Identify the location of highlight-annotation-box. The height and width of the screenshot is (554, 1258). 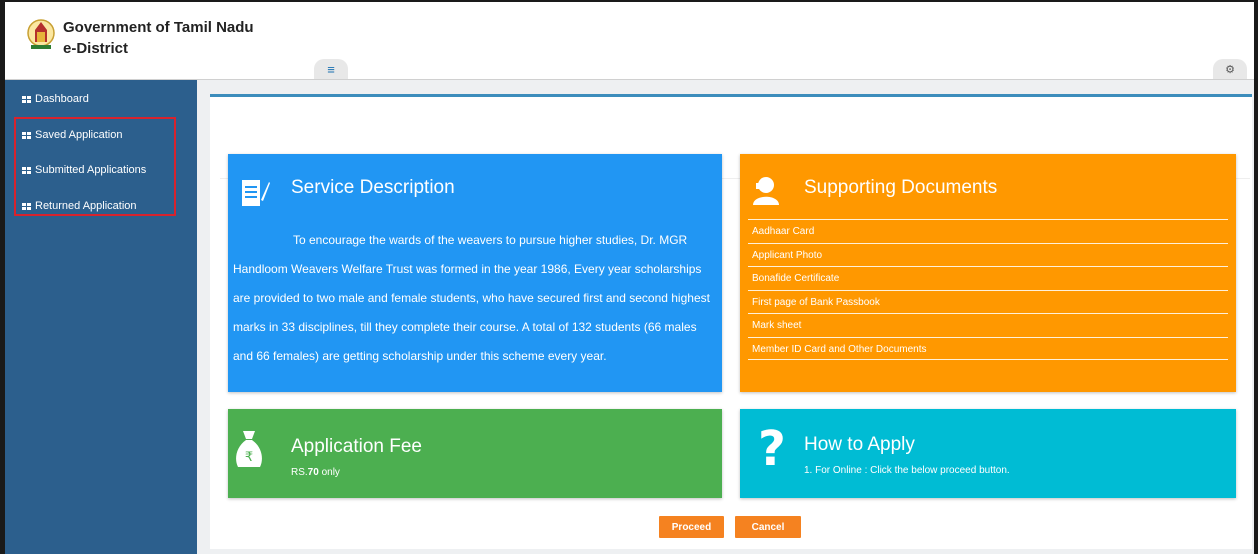
(95, 166).